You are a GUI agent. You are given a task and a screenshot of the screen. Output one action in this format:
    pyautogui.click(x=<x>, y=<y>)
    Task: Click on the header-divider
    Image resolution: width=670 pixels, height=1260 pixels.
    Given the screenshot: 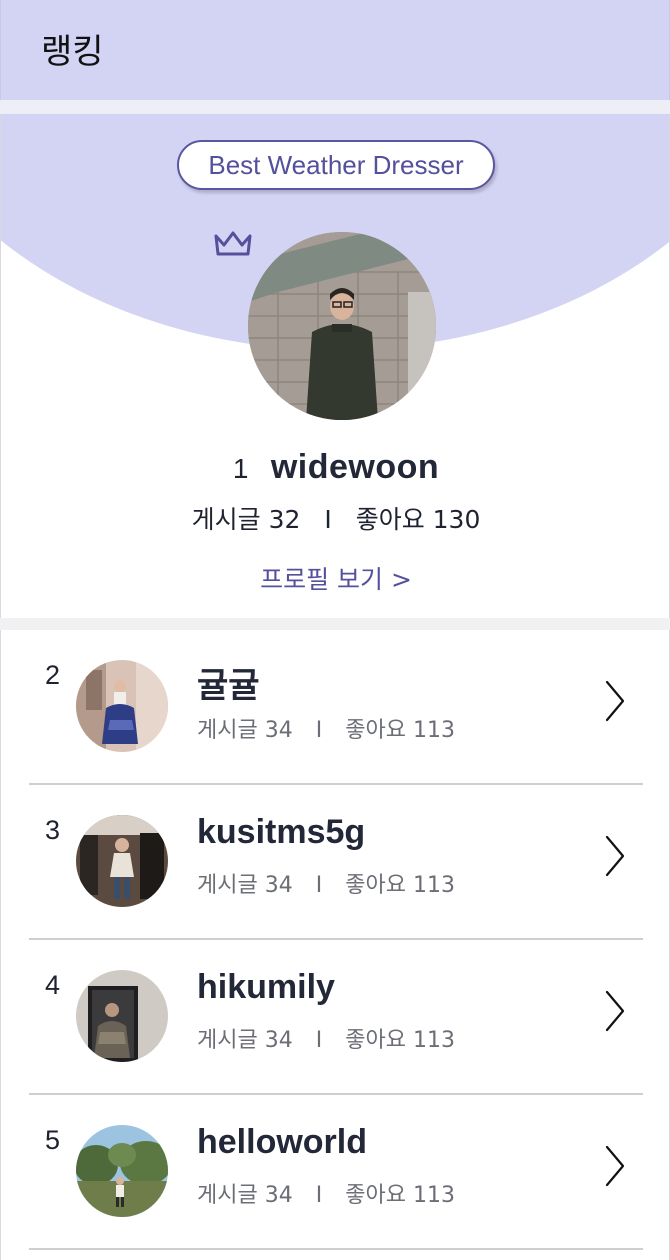 What is the action you would take?
    pyautogui.click(x=335, y=107)
    